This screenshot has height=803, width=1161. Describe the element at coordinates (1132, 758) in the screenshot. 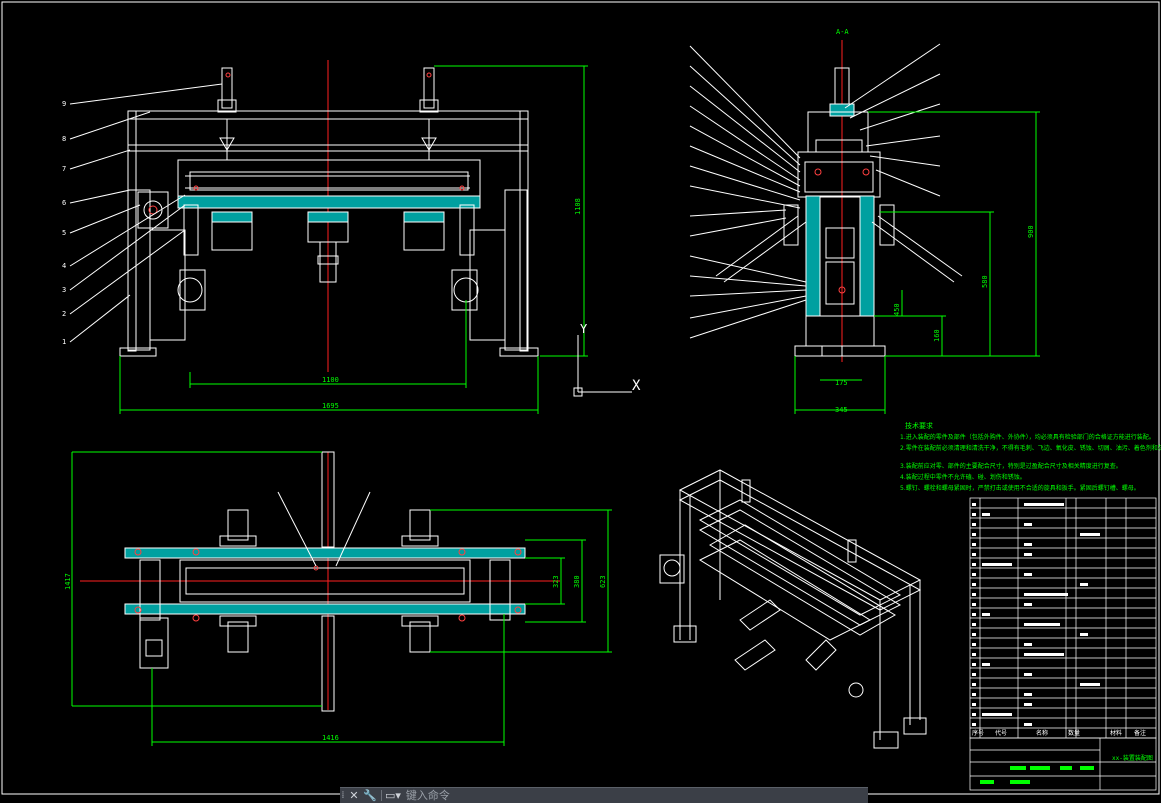

I see `drawing-name: xx-装置装配图` at that location.